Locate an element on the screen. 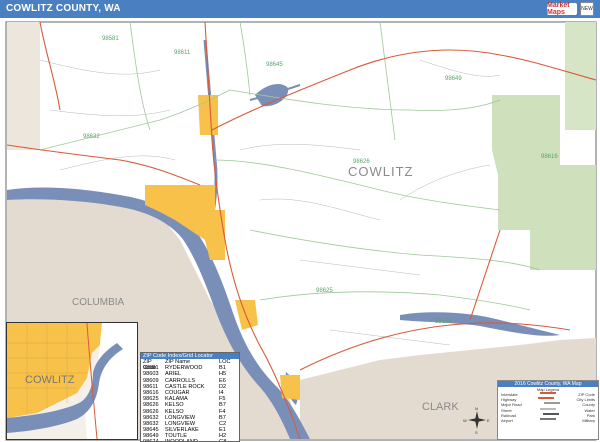 The image size is (600, 442). zip-label-98645: 98645 is located at coordinates (274, 65).